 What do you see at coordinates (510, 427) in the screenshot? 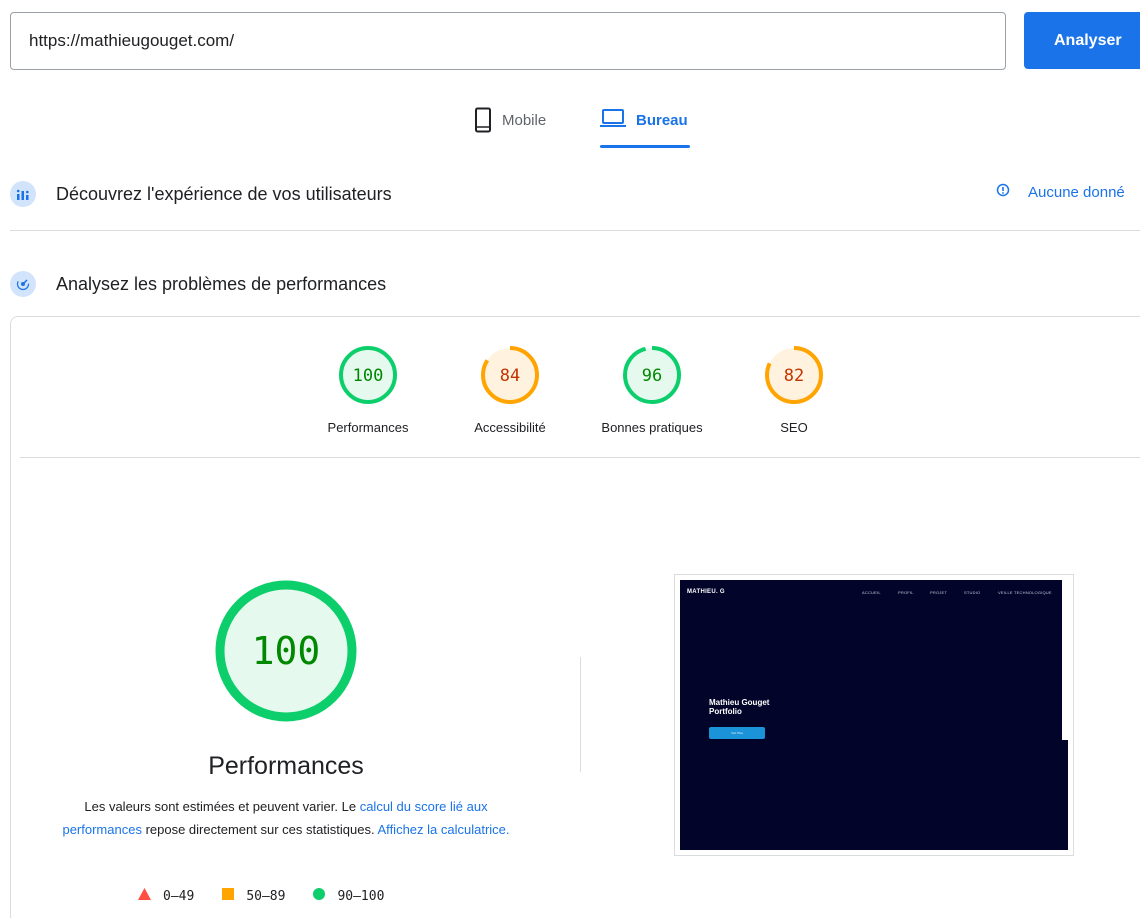
I see `gauge-accessibility-label: Accessibilité` at bounding box center [510, 427].